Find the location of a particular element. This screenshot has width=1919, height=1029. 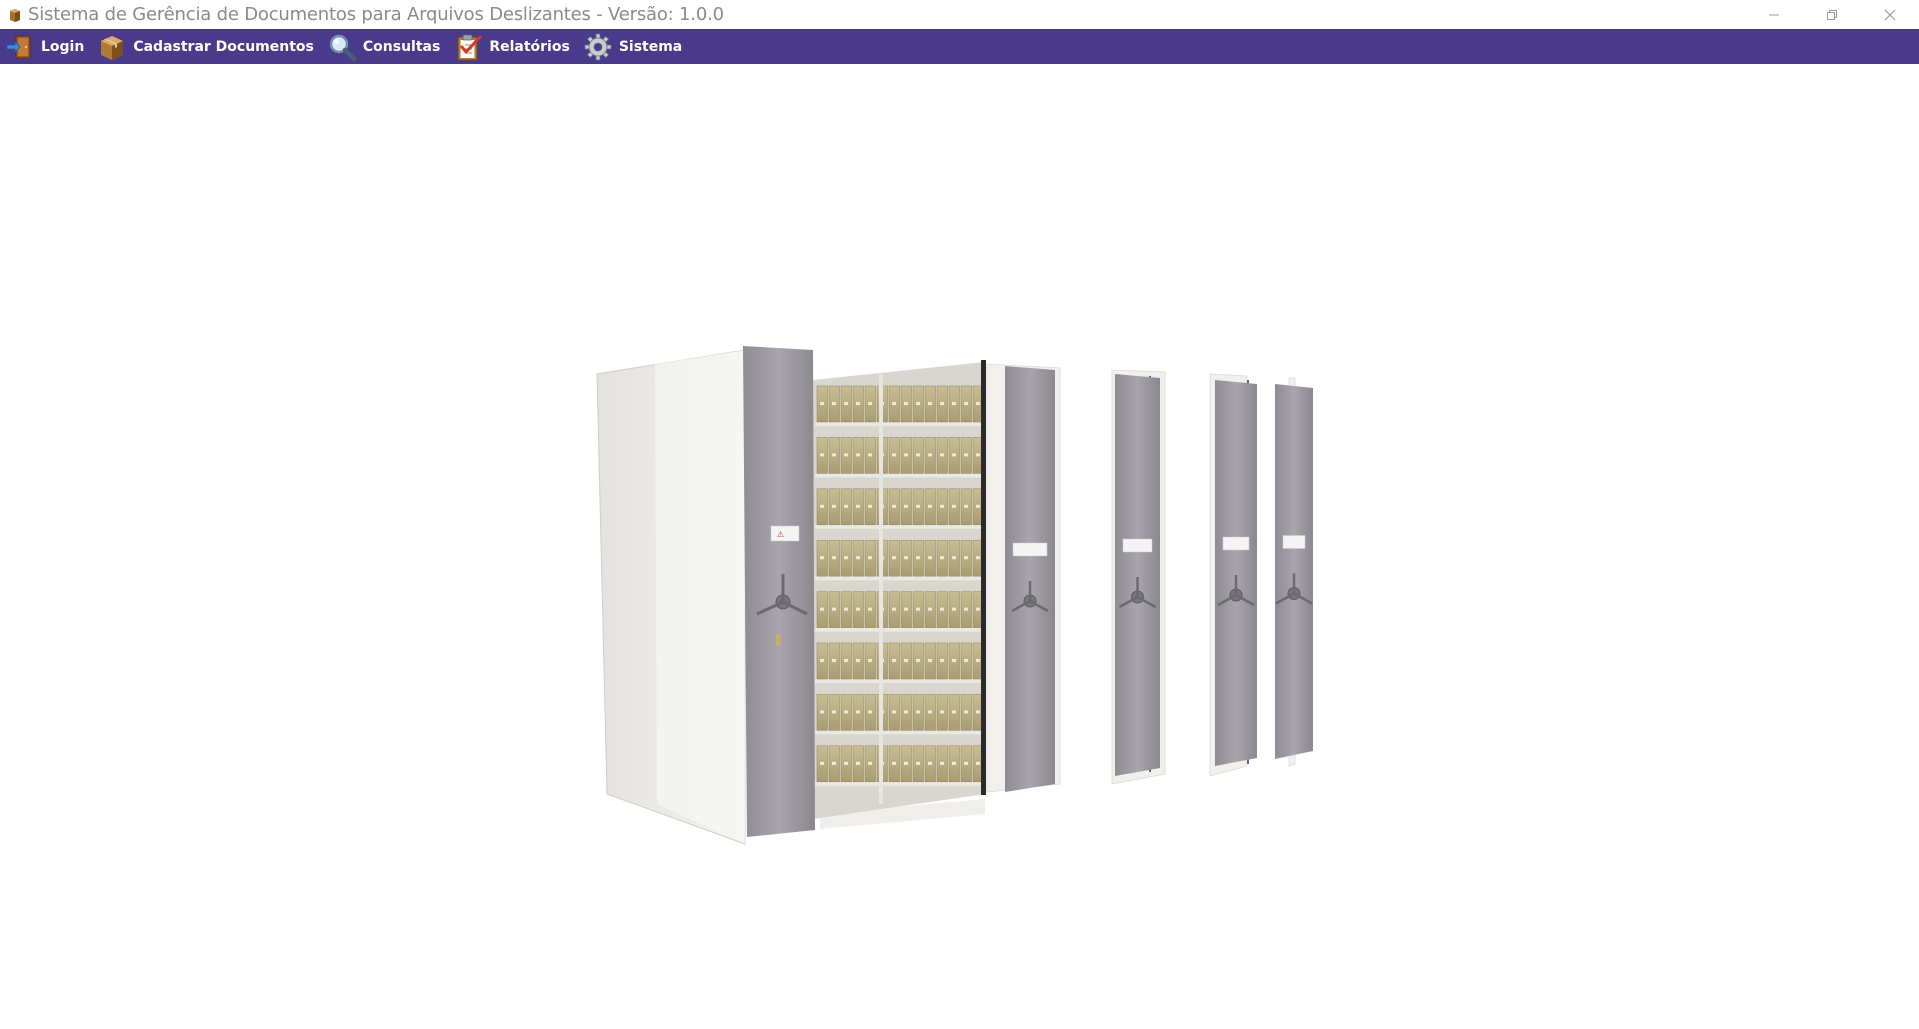

menu-login-label: Login is located at coordinates (63, 46).